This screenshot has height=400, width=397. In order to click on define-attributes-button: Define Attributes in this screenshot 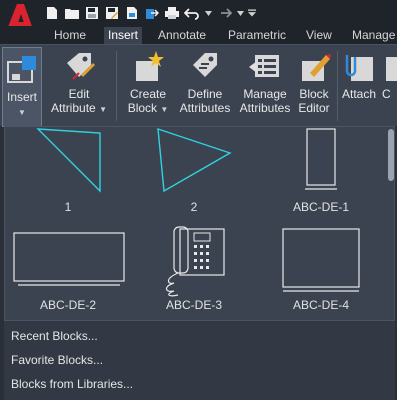, I will do `click(205, 87)`.